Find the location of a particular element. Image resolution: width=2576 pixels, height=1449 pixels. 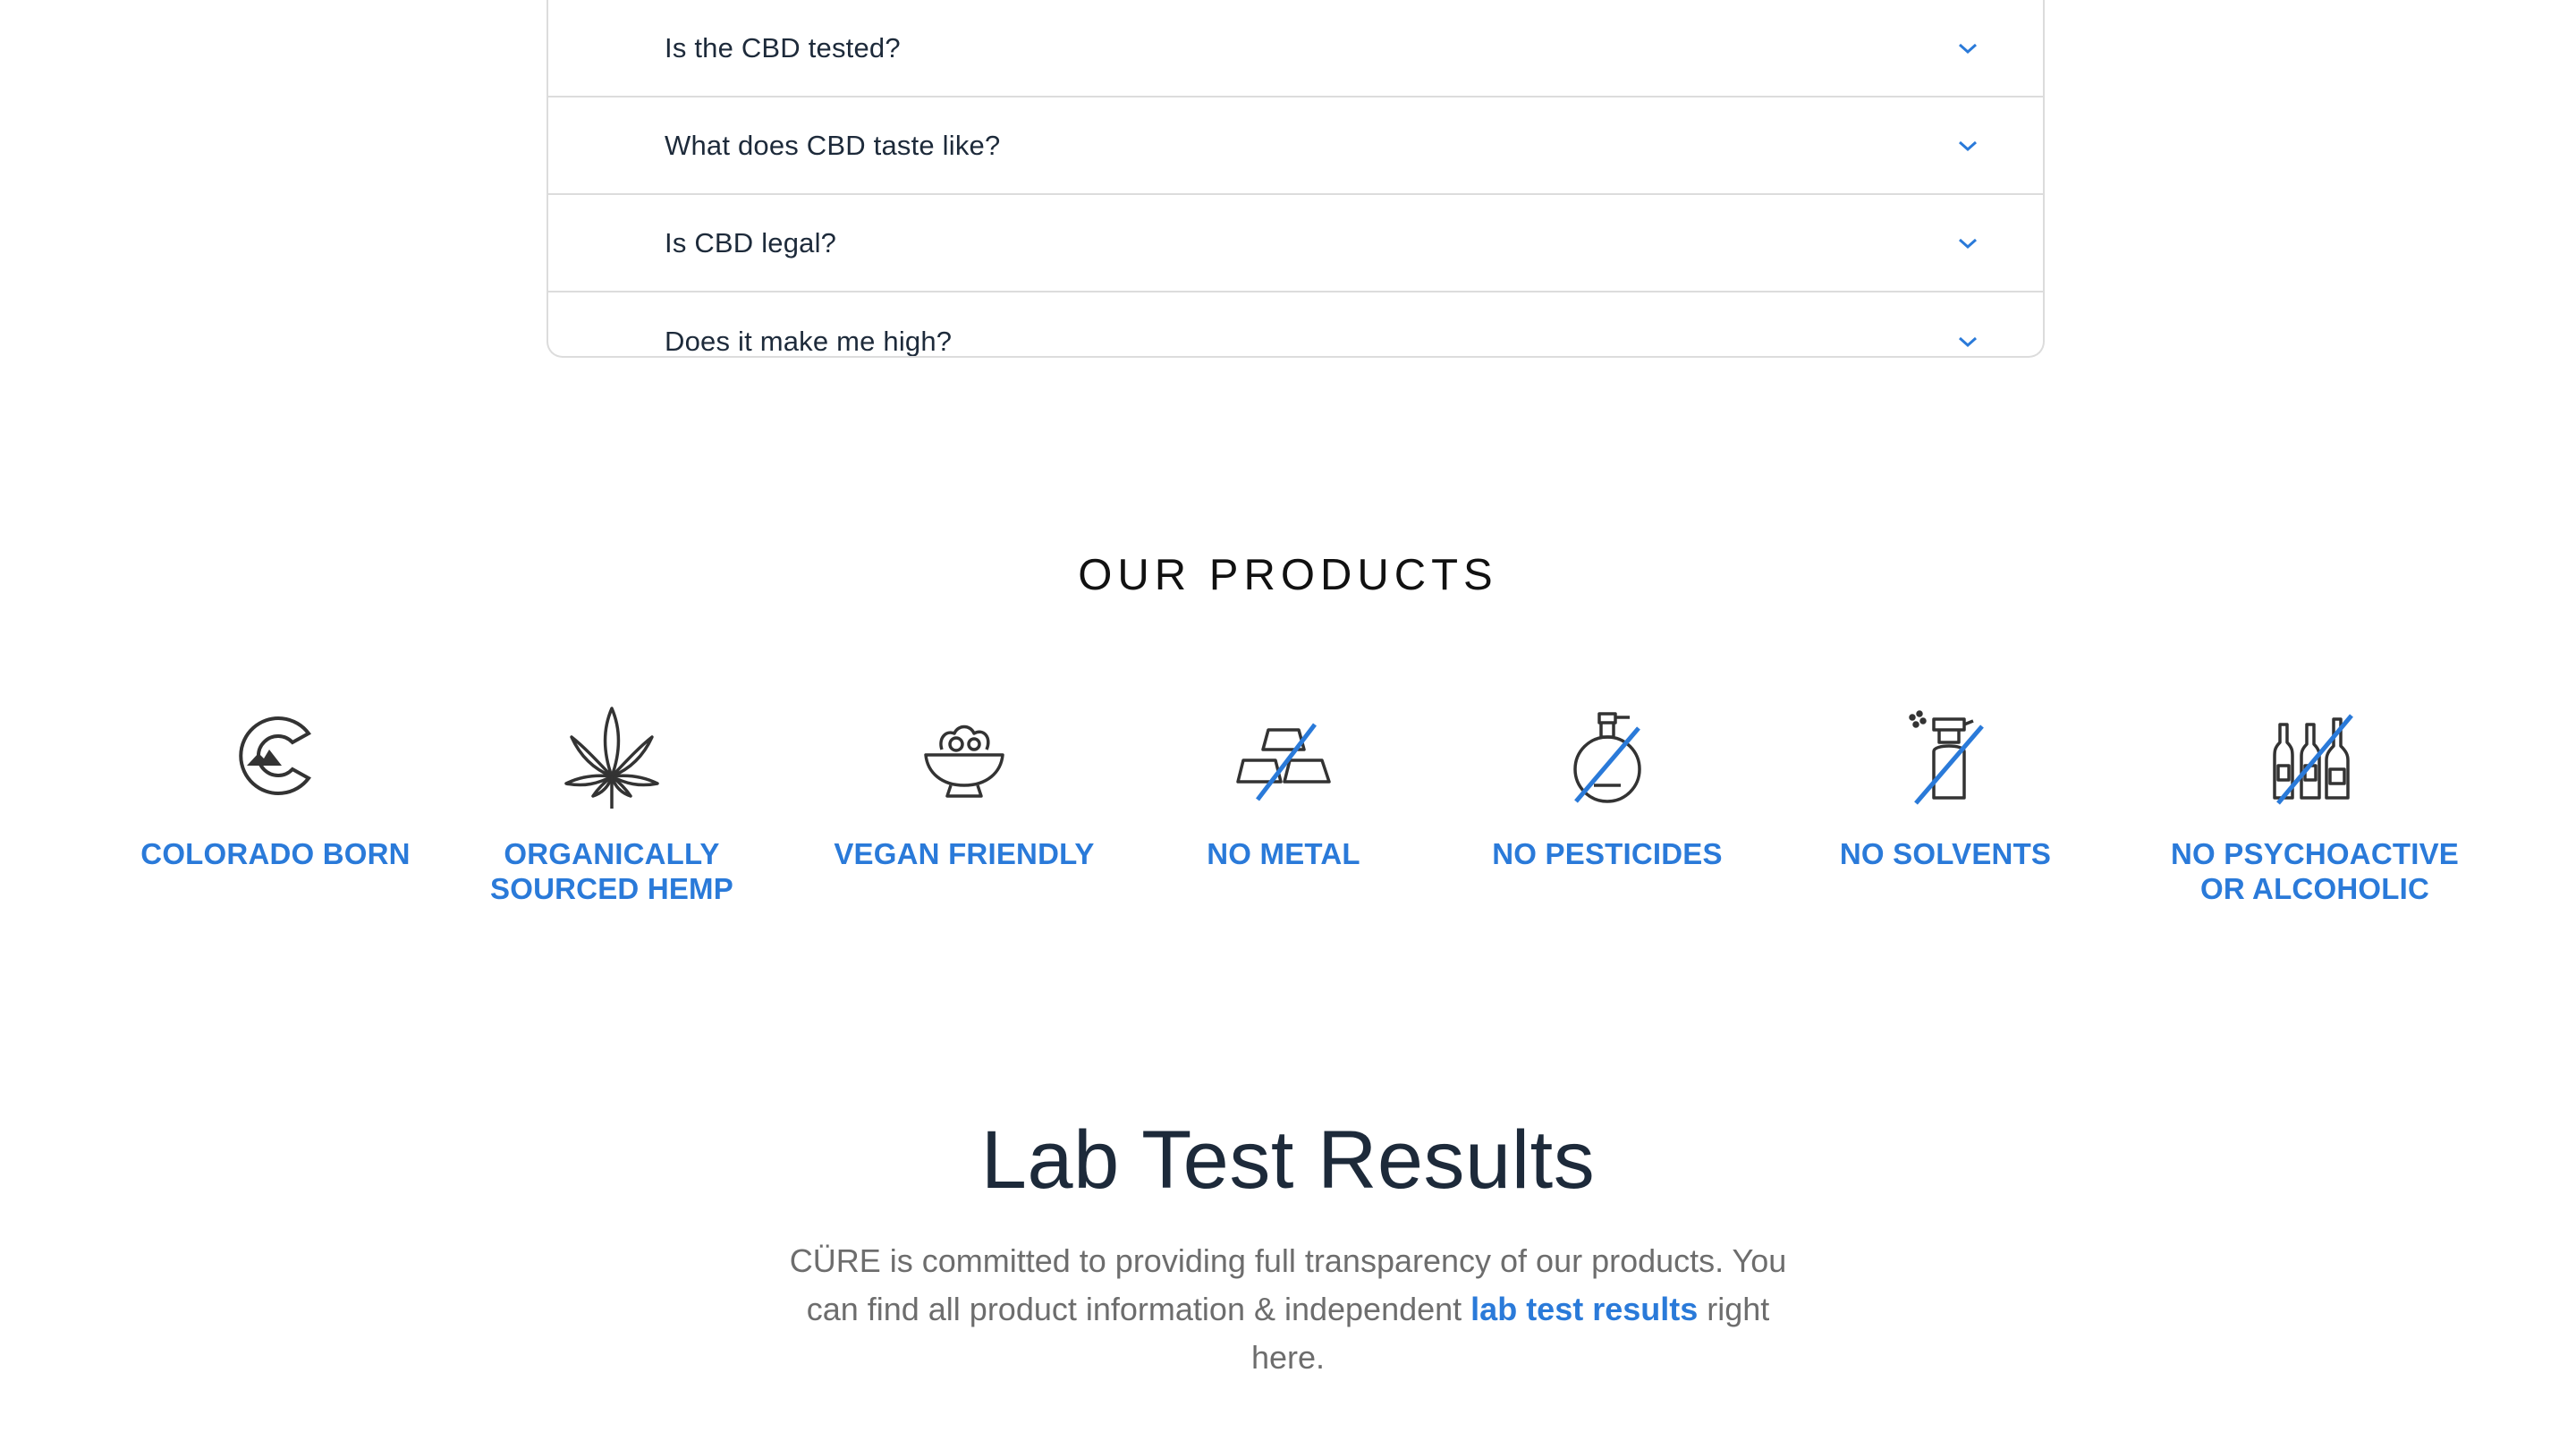

feature-no-pesticides: NO PESTICIDES is located at coordinates (1607, 784).